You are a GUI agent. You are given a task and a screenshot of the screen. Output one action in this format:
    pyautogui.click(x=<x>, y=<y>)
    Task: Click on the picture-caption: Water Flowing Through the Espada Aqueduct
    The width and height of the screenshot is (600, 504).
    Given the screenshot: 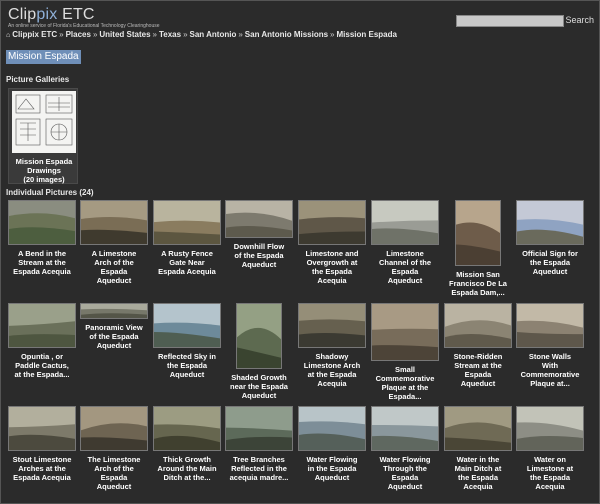 What is the action you would take?
    pyautogui.click(x=405, y=473)
    